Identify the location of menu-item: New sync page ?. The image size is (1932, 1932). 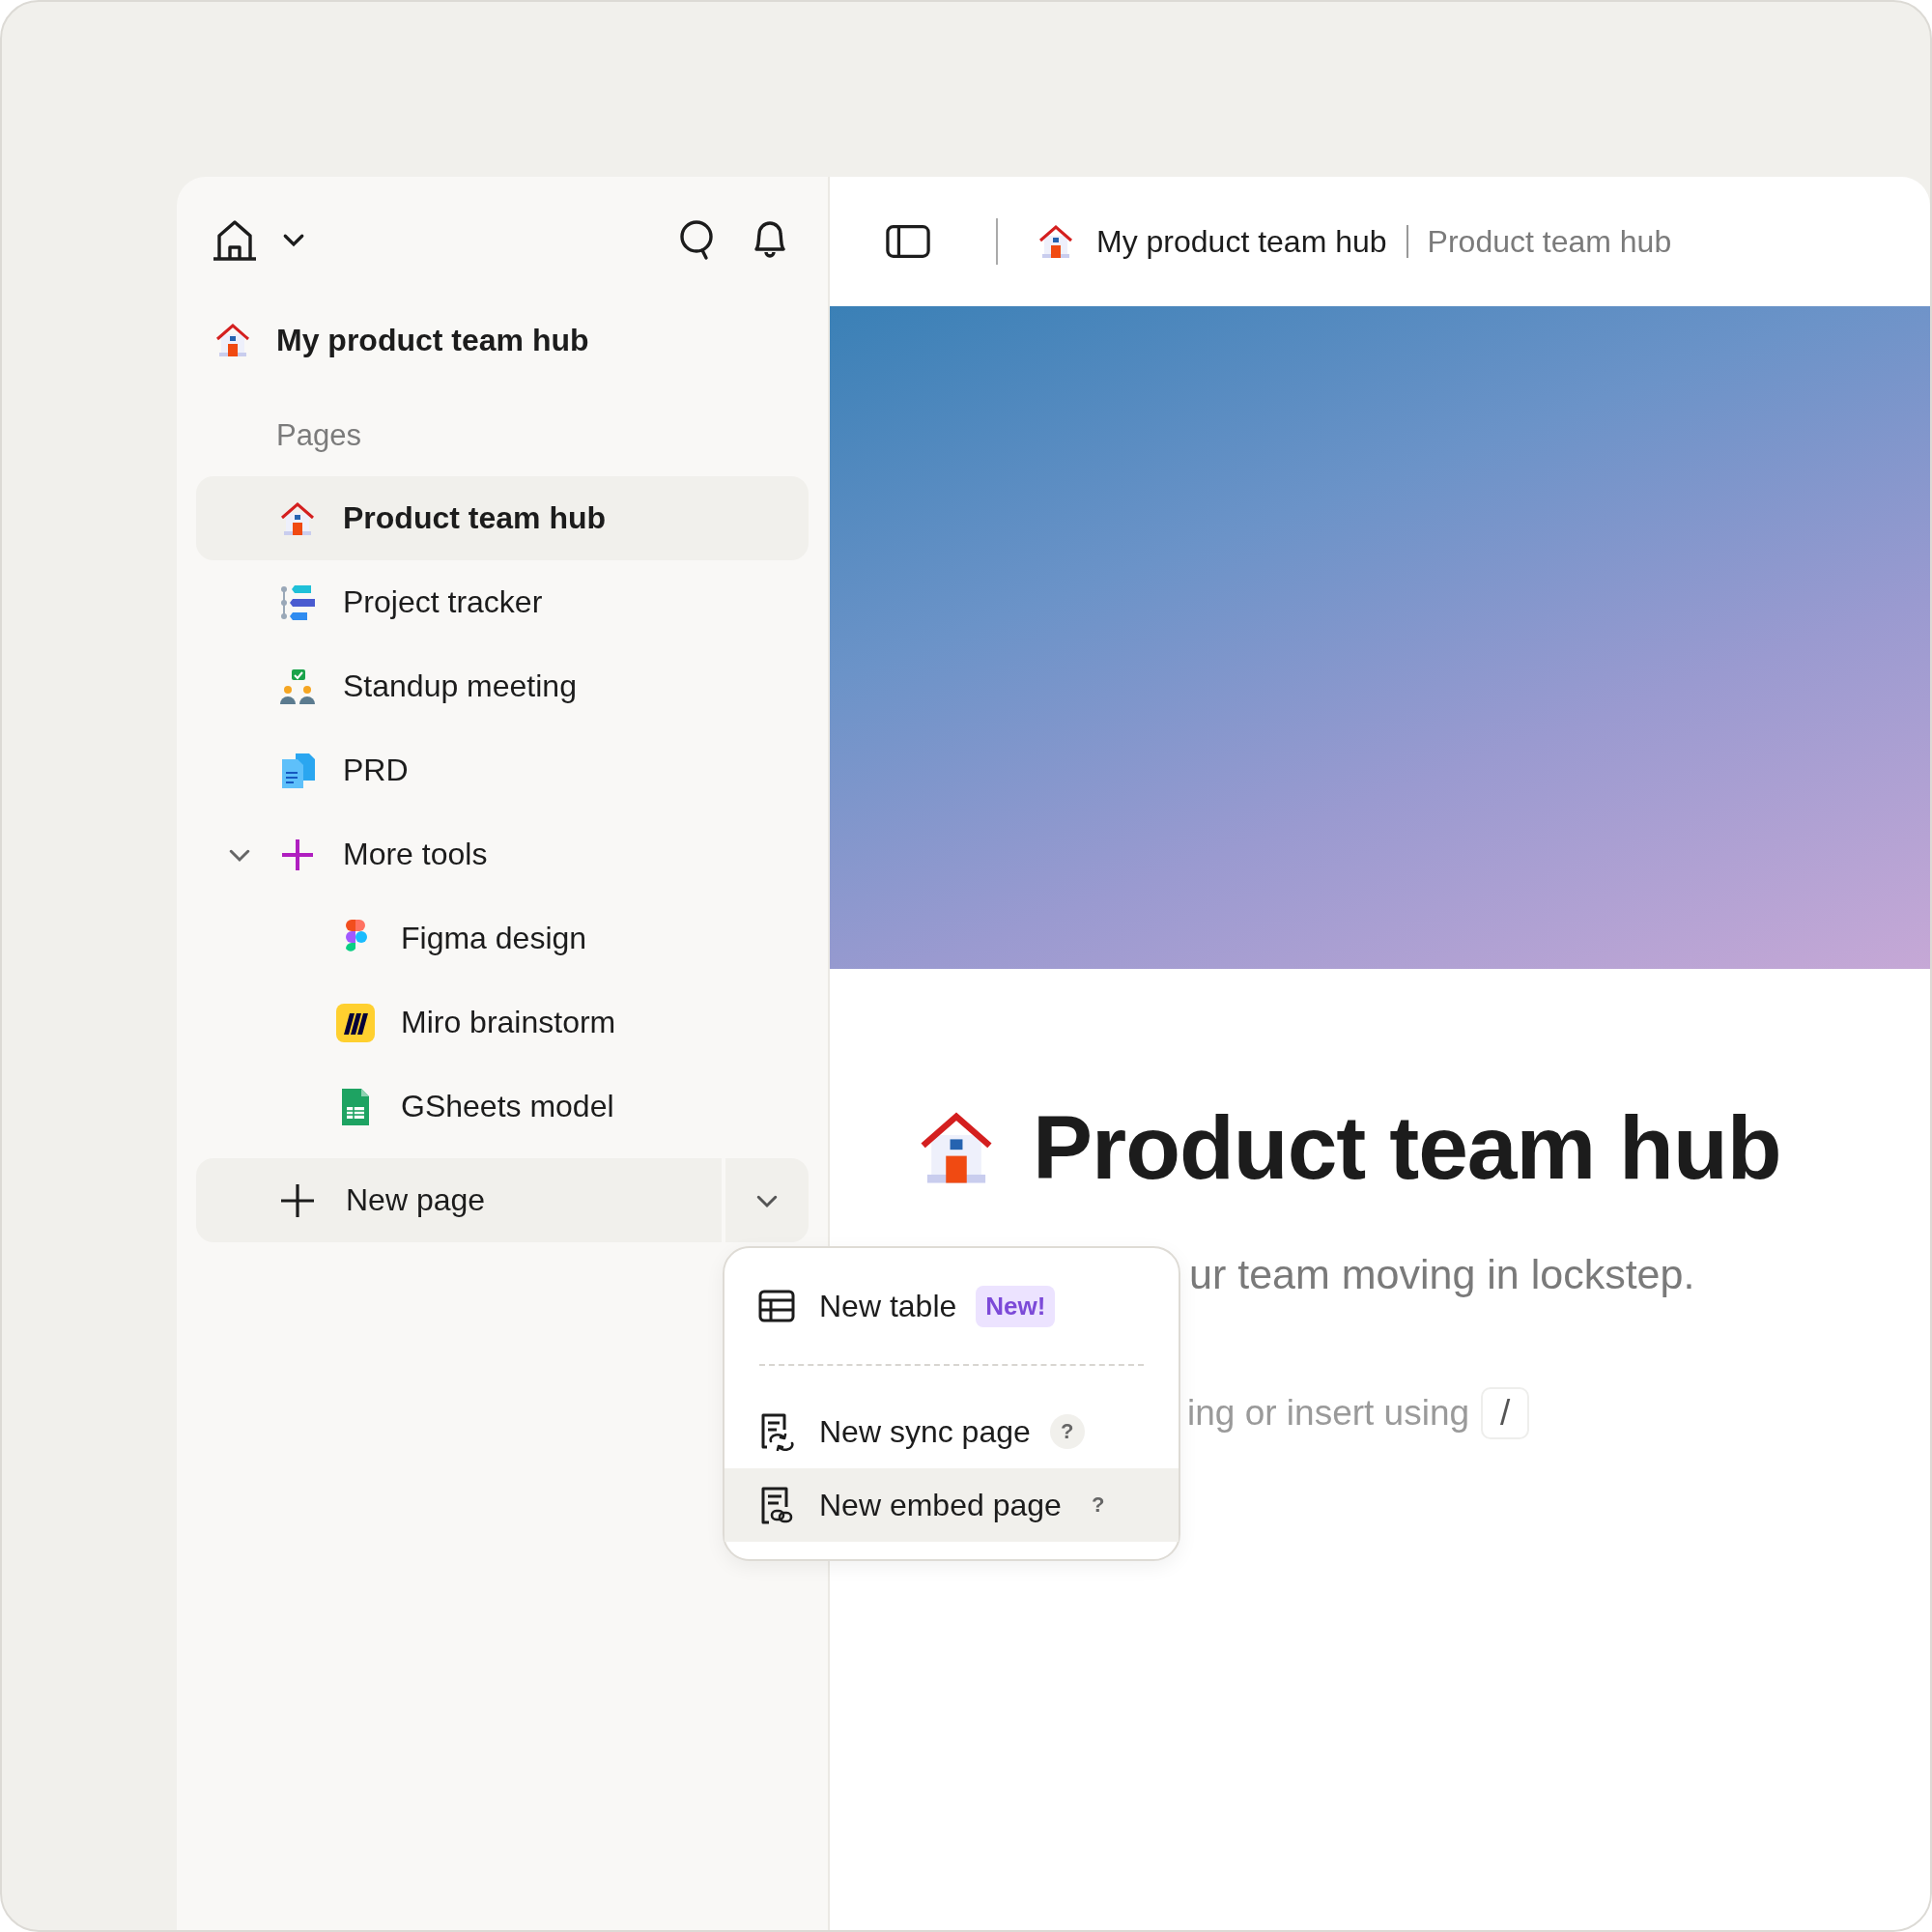
(951, 1431).